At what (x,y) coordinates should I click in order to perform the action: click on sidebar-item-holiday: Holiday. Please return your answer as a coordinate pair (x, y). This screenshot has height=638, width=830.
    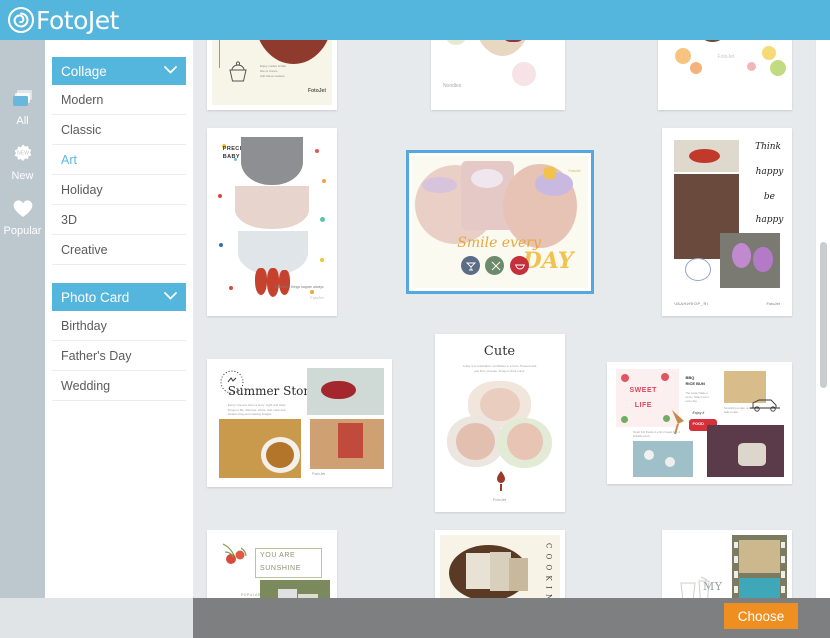
    Looking at the image, I should click on (119, 190).